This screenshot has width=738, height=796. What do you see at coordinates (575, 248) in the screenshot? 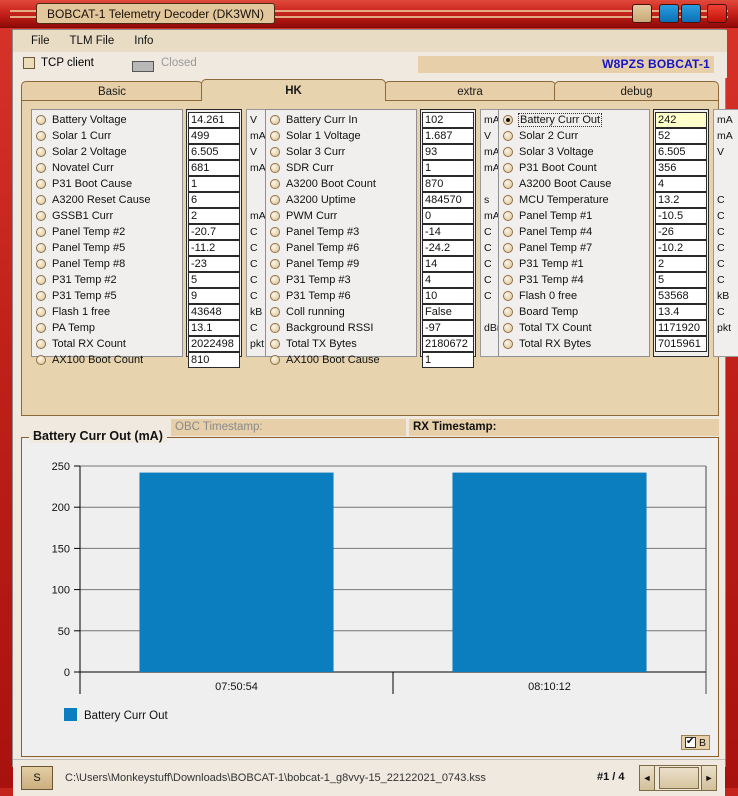
I see `telemetry-radio-row: Panel Temp #7` at bounding box center [575, 248].